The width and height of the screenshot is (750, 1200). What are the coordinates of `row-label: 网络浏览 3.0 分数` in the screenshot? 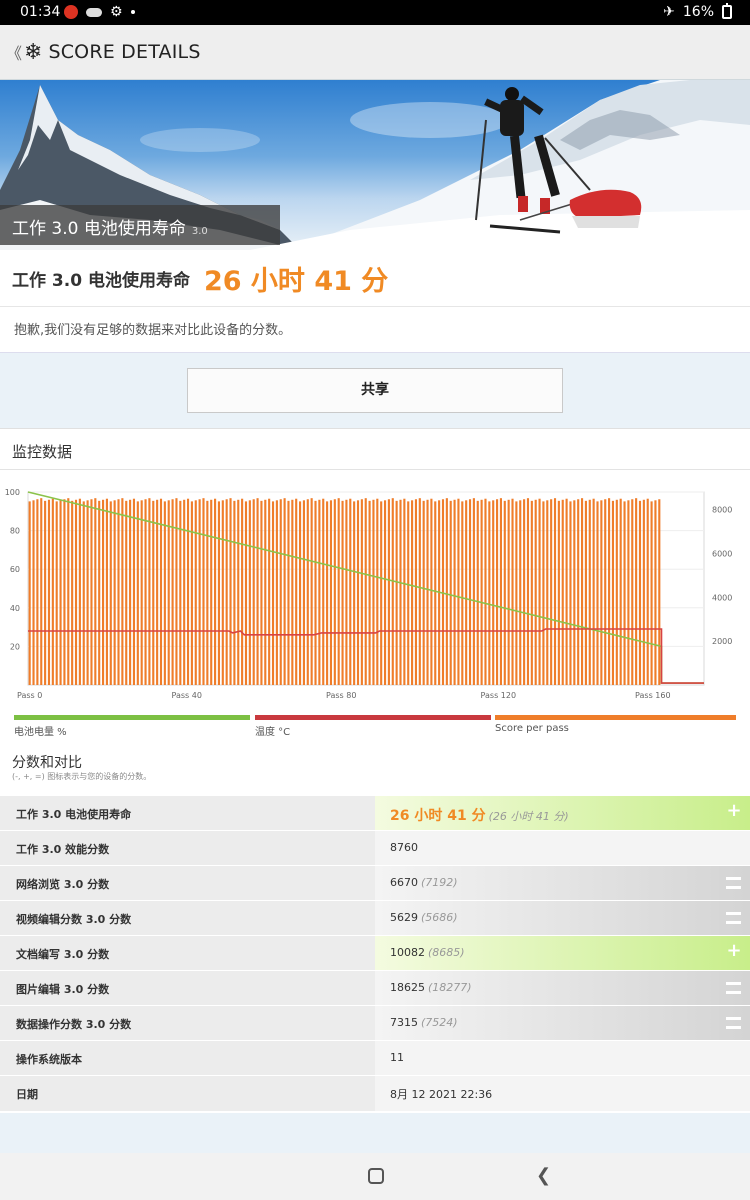 It's located at (187, 883).